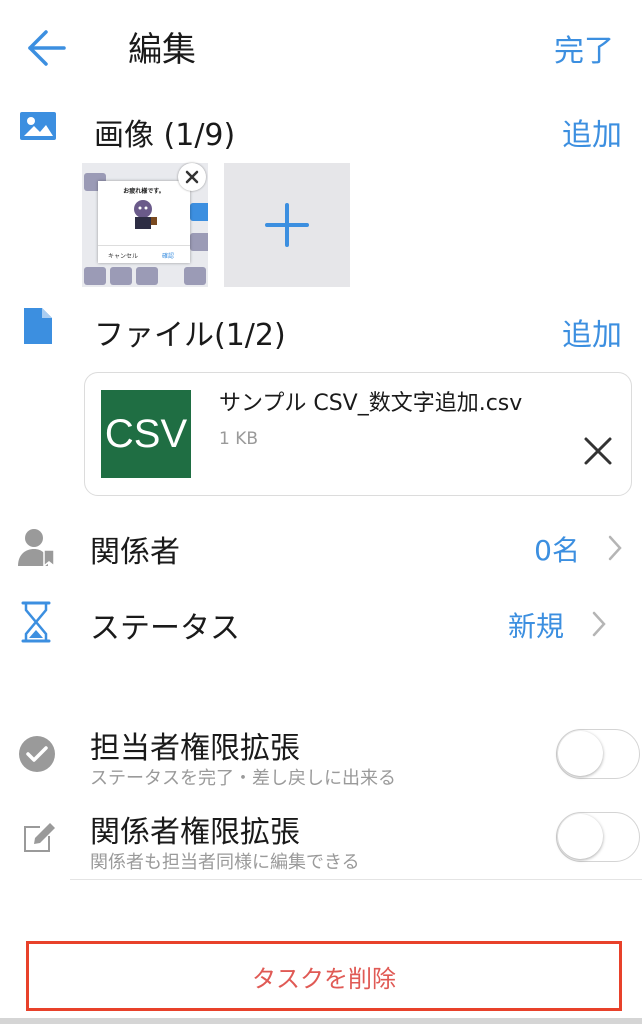  What do you see at coordinates (135, 552) in the screenshot?
I see `members-label: 関係者` at bounding box center [135, 552].